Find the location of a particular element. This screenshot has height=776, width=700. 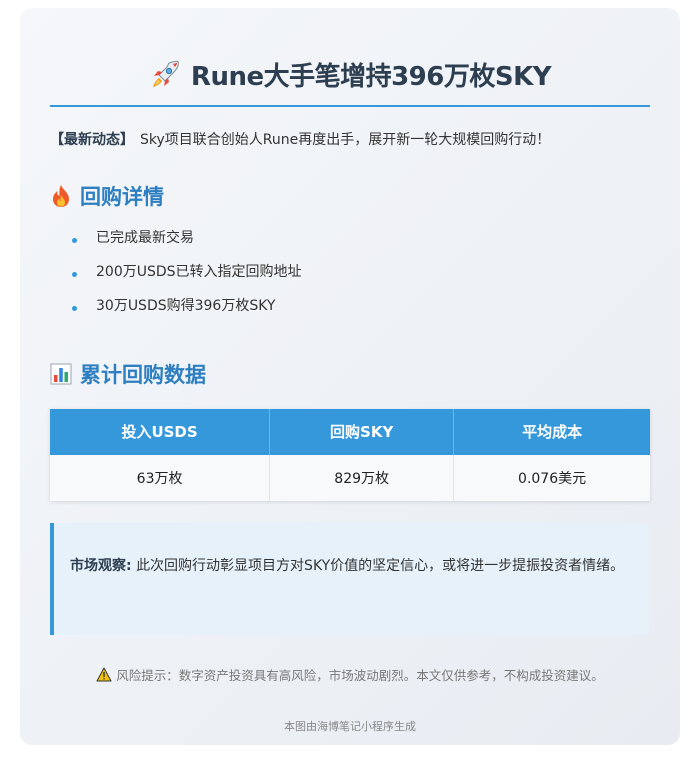

warning-icon is located at coordinates (104, 674).